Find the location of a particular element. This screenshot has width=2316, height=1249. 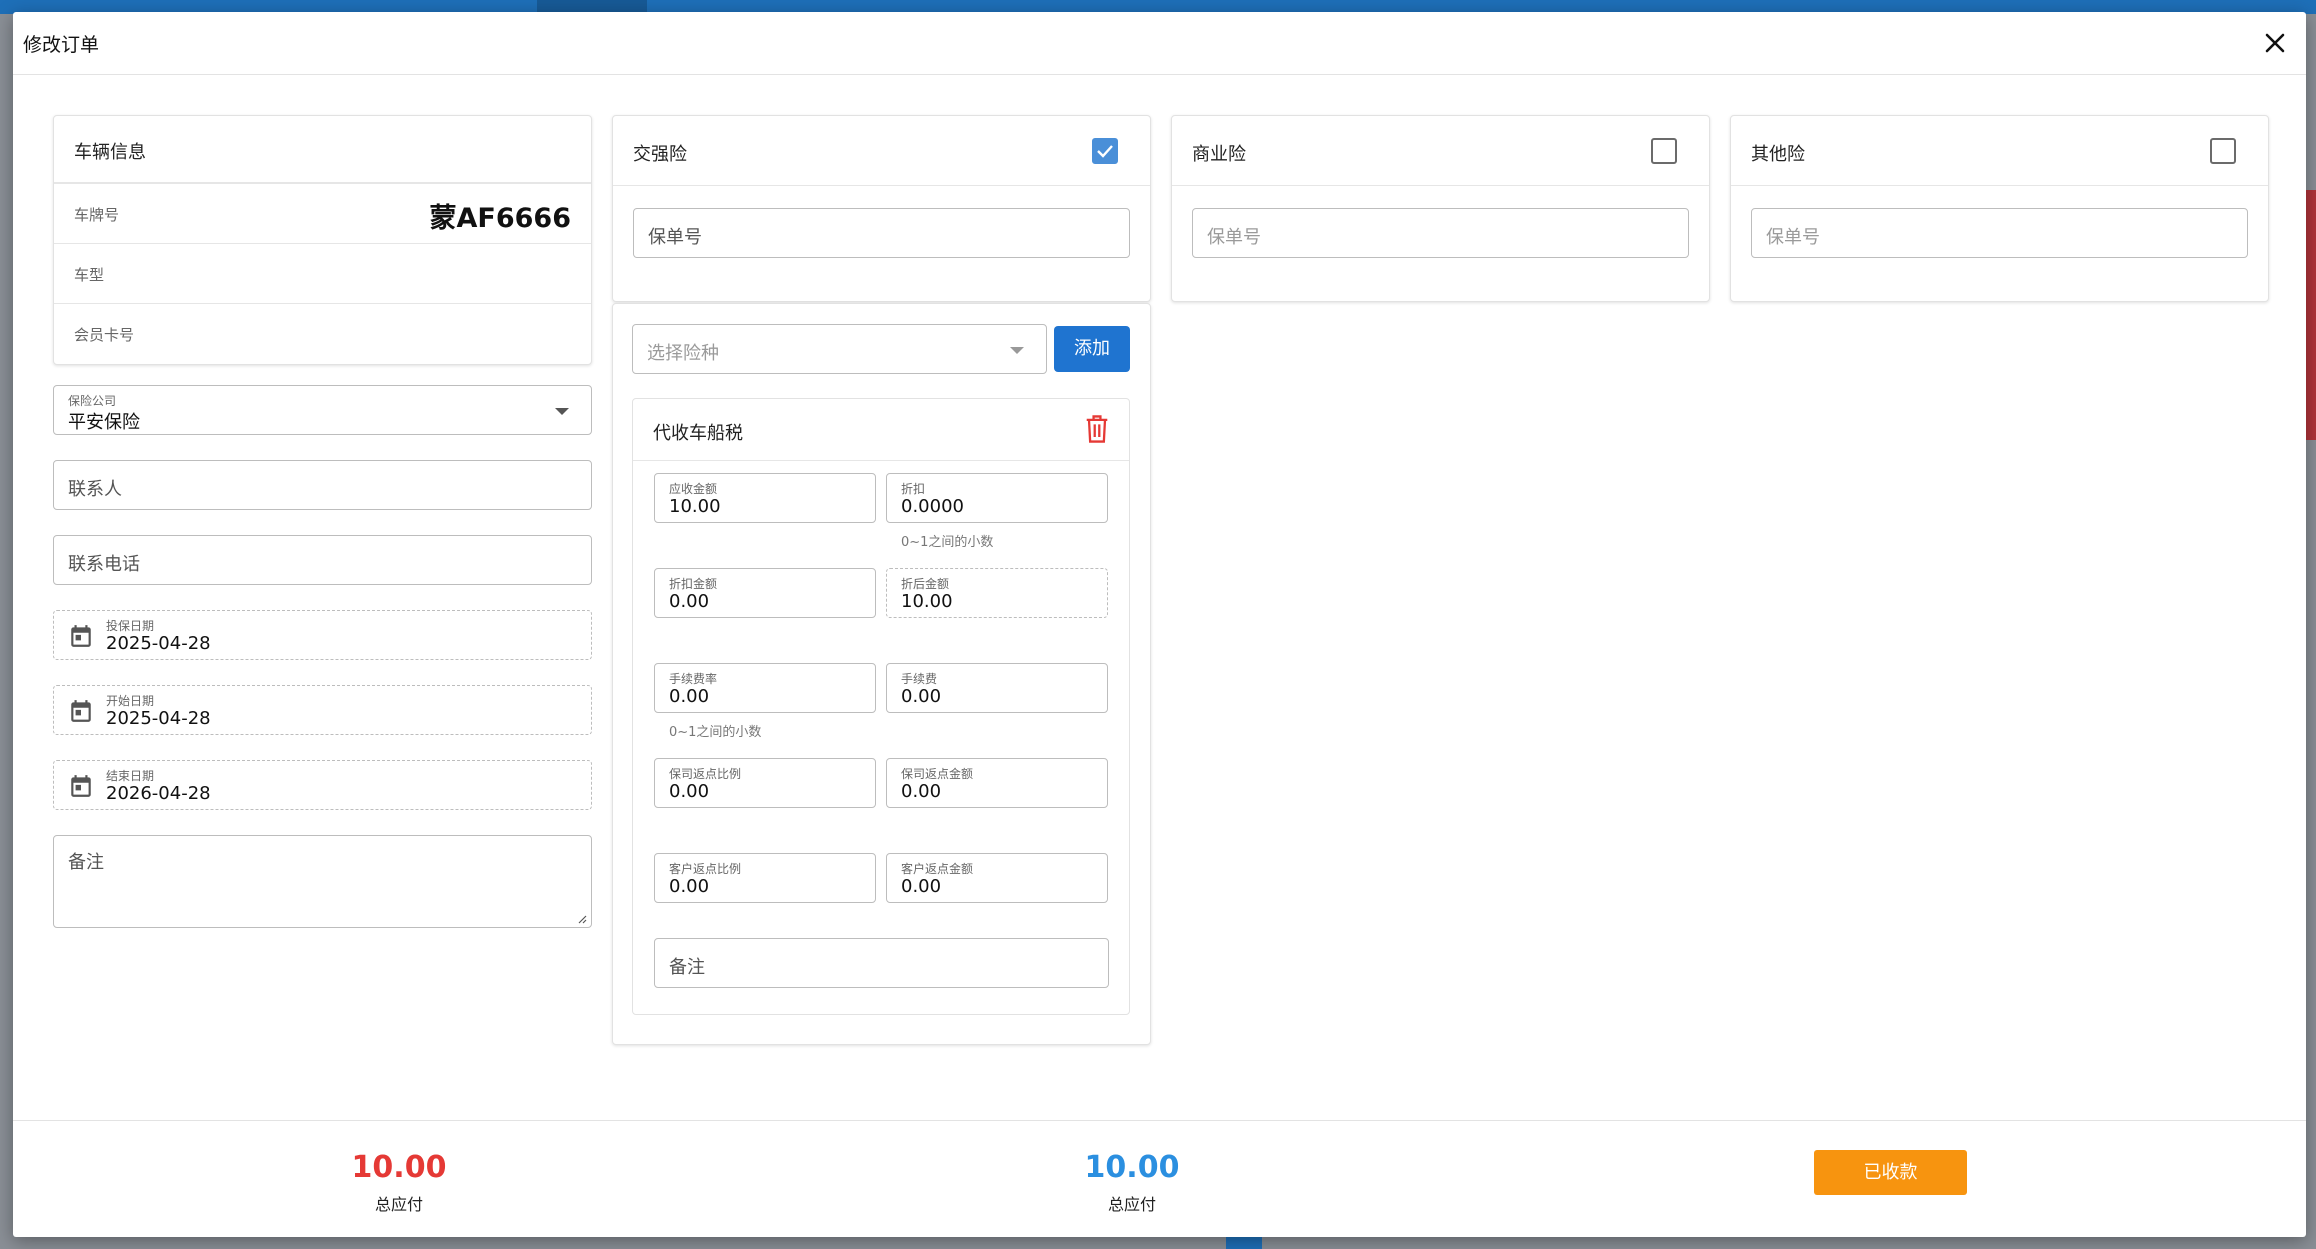

discount-input: 折扣 0.0000 is located at coordinates (997, 498).